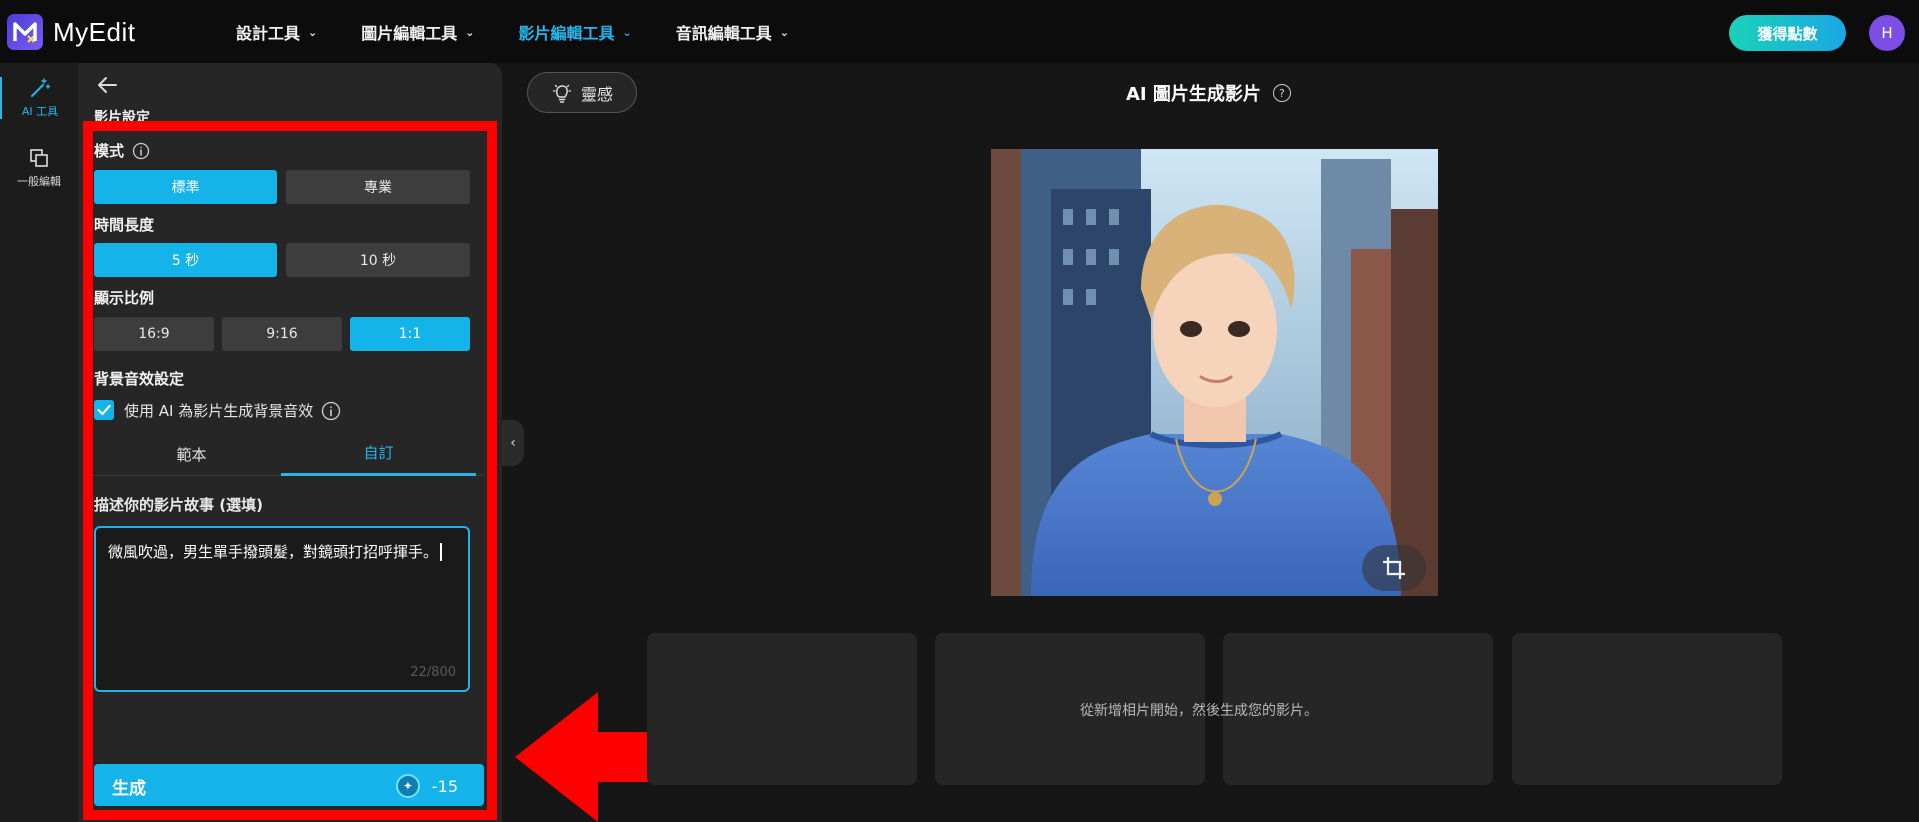 Image resolution: width=1919 pixels, height=822 pixels. Describe the element at coordinates (268, 33) in the screenshot. I see `nav-label: 設計工具` at that location.